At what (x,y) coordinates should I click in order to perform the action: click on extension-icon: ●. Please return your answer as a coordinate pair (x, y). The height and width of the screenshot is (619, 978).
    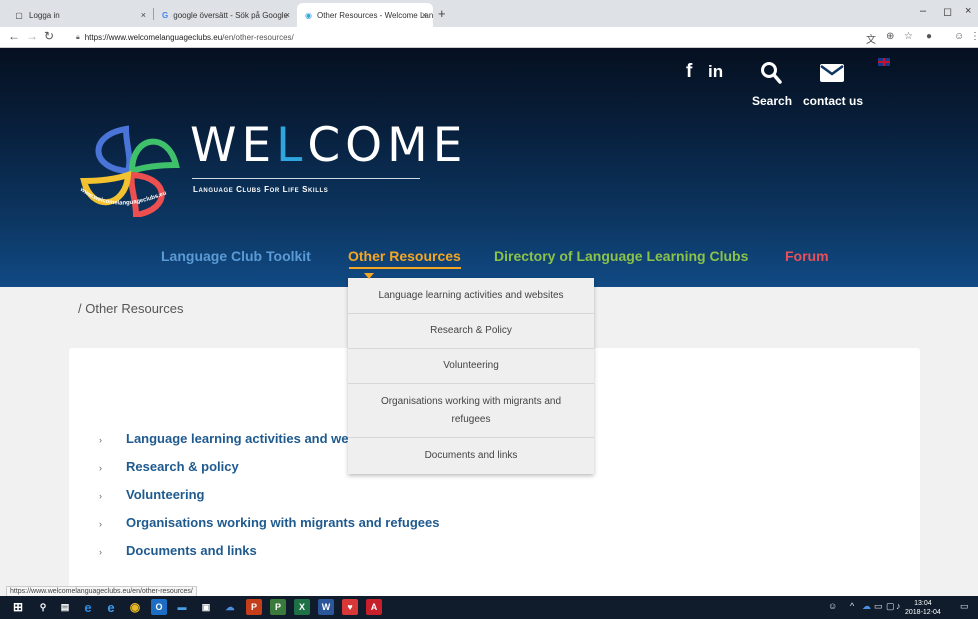
    Looking at the image, I should click on (929, 36).